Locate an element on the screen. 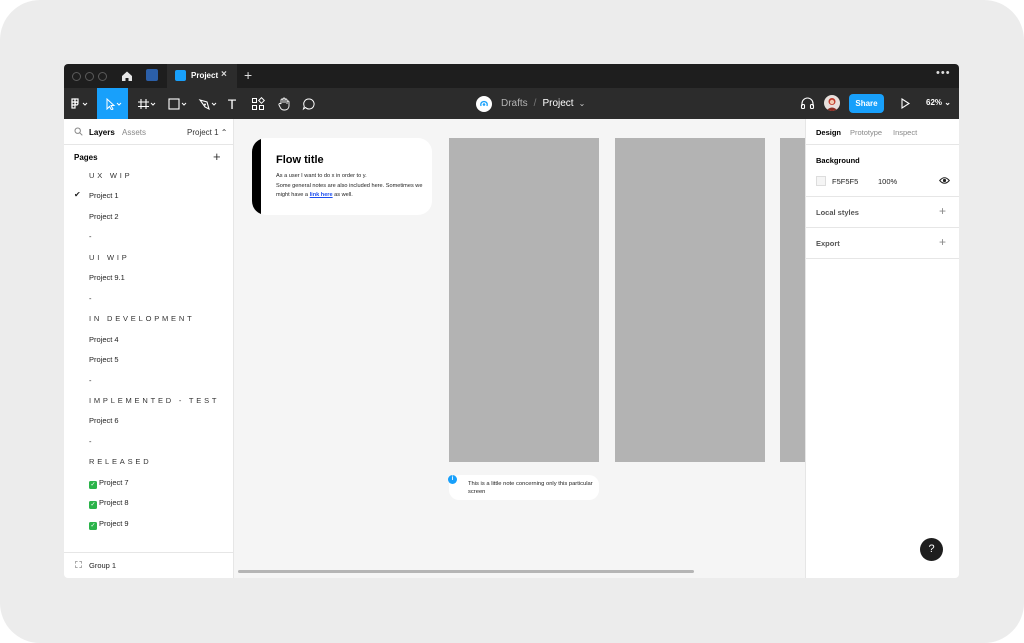 The image size is (1024, 643). page-selector: Project 1 ⌃ is located at coordinates (207, 132).